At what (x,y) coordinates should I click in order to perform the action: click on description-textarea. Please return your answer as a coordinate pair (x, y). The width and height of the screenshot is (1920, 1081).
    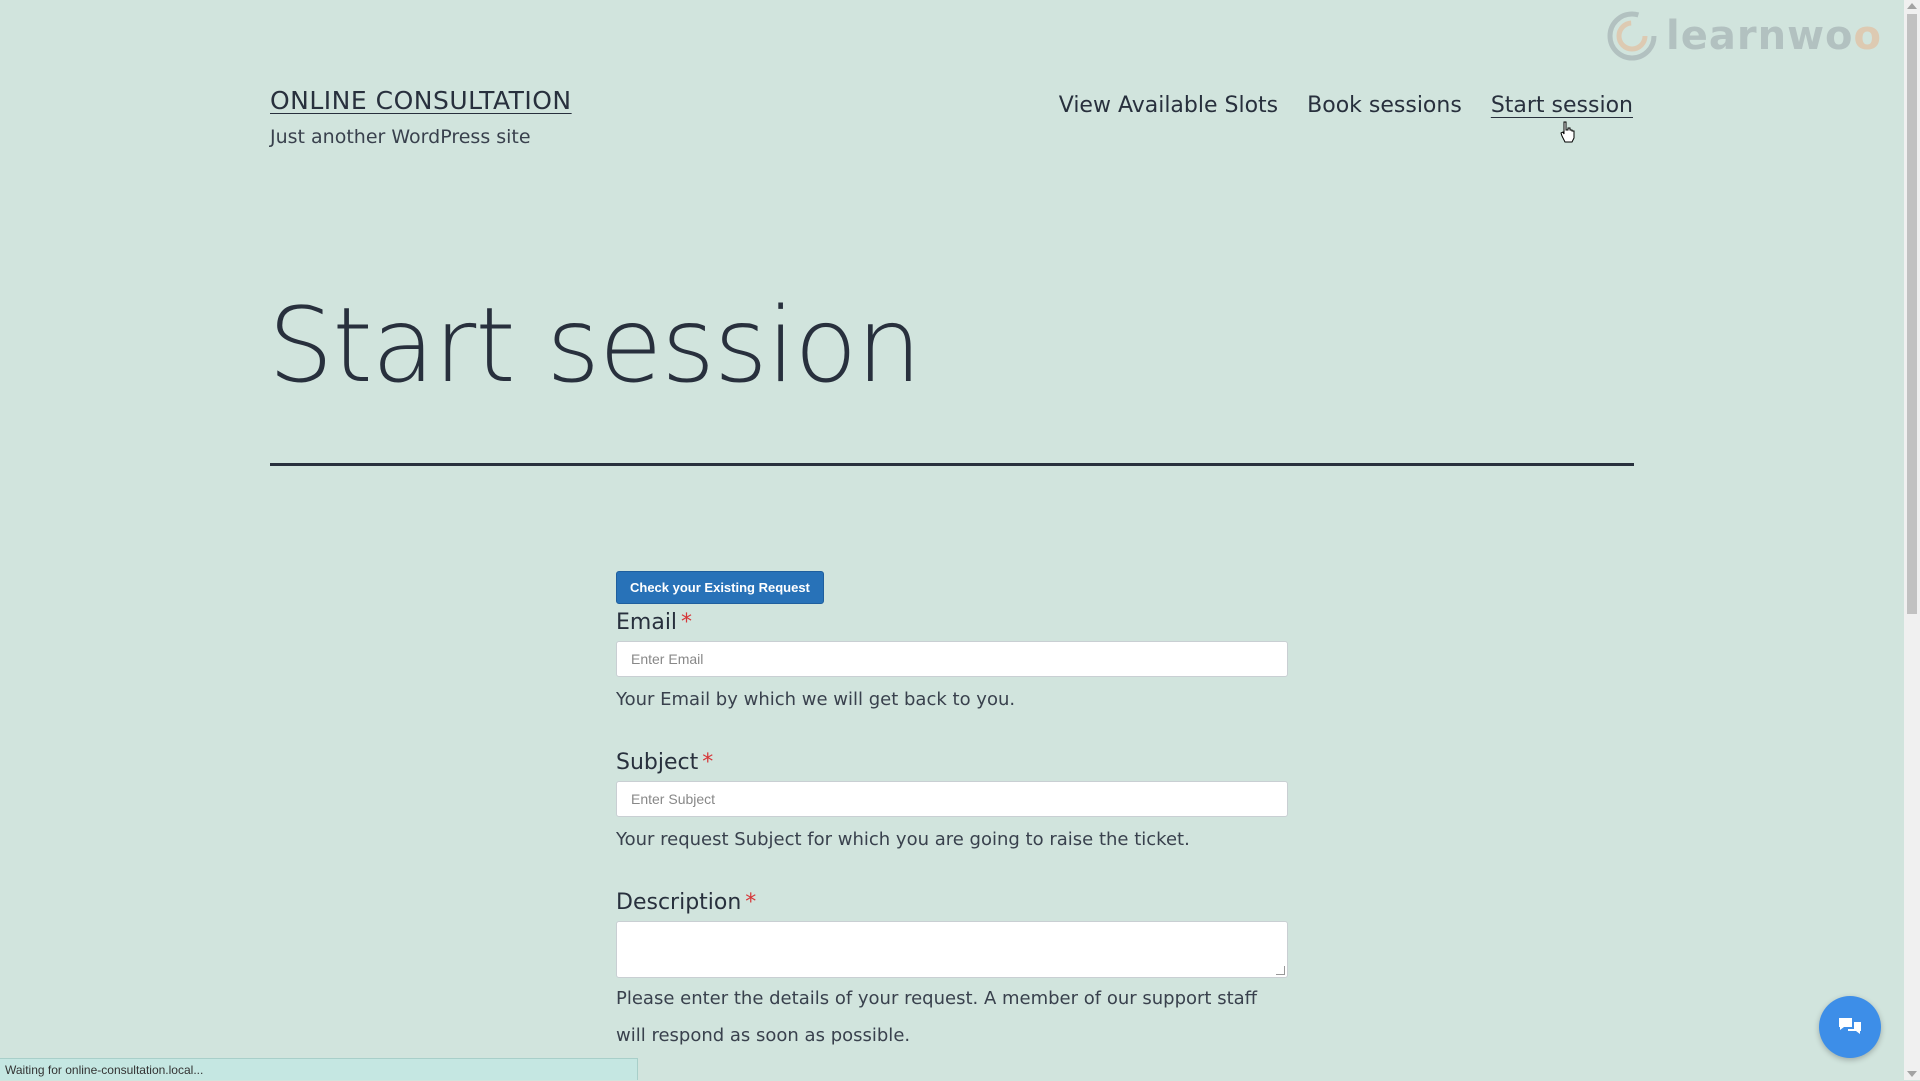
    Looking at the image, I should click on (952, 949).